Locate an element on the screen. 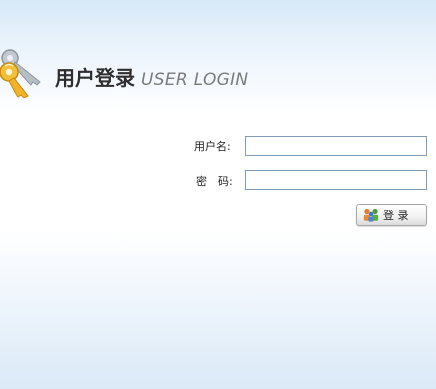 This screenshot has width=436, height=389. title-english: USER LOGIN is located at coordinates (195, 80).